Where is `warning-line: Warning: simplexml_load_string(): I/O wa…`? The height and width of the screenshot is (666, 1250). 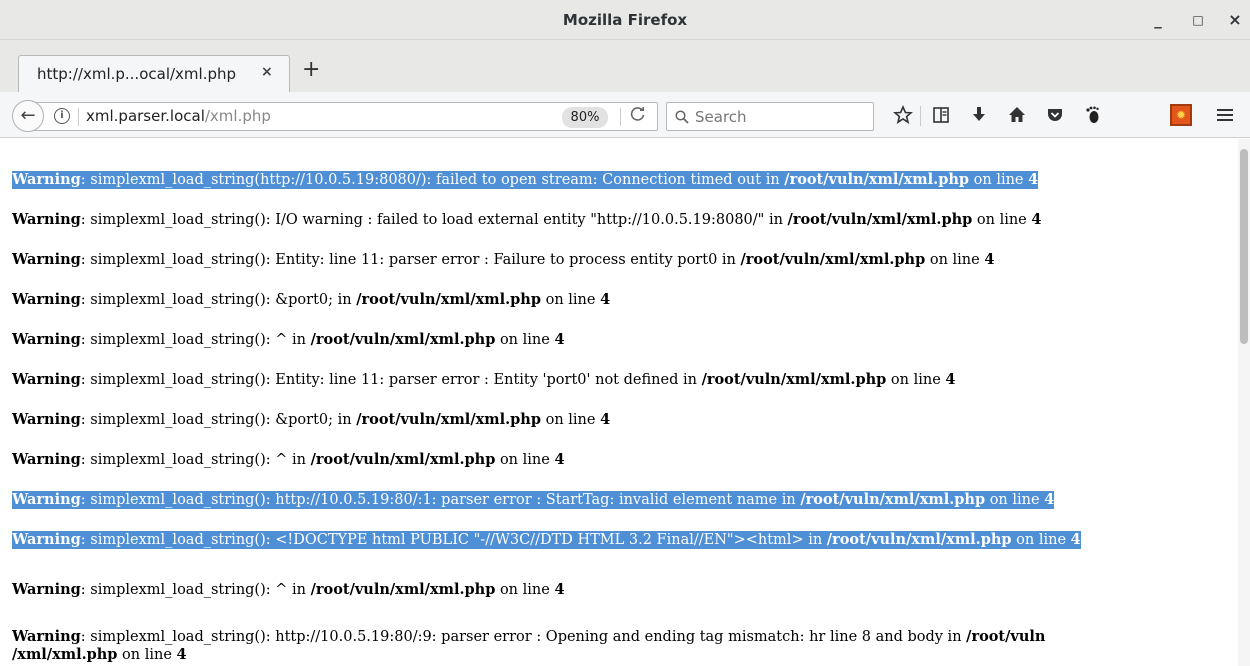 warning-line: Warning: simplexml_load_string(): I/O wa… is located at coordinates (526, 220).